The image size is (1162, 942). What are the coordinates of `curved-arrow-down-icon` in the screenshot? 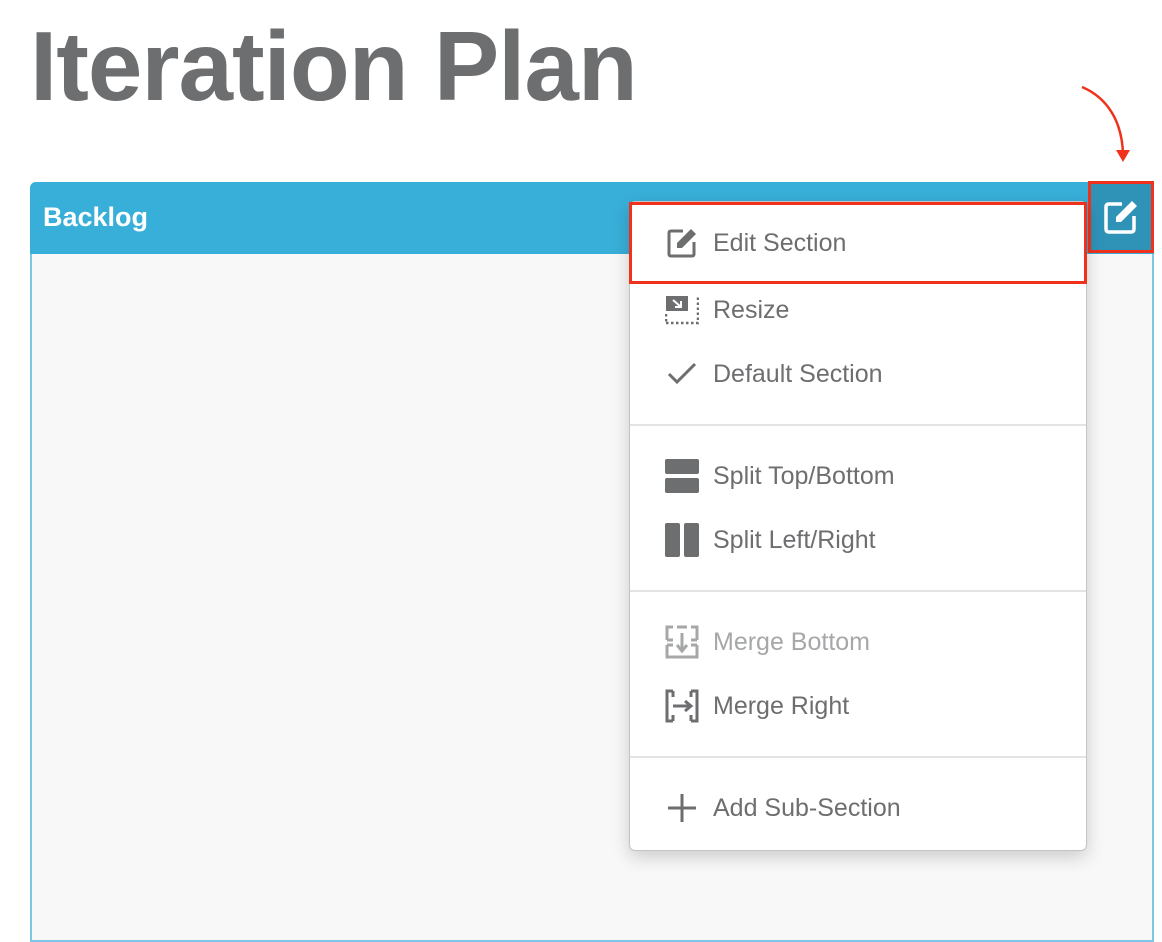 It's located at (1105, 123).